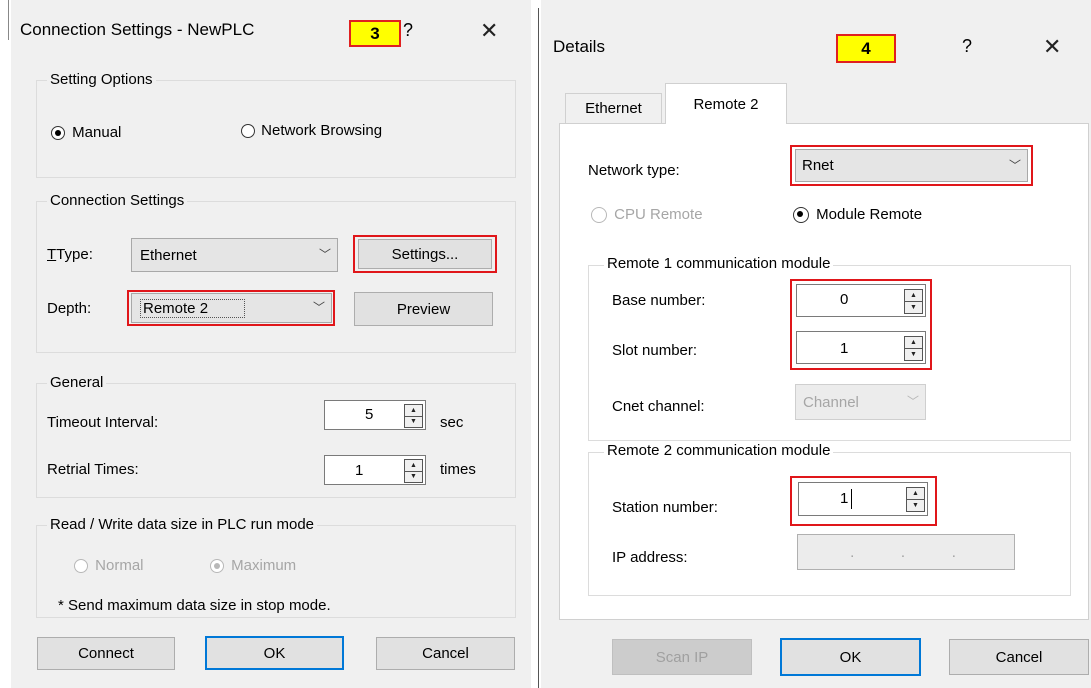  What do you see at coordinates (659, 300) in the screenshot?
I see `base-number-label: Base number:` at bounding box center [659, 300].